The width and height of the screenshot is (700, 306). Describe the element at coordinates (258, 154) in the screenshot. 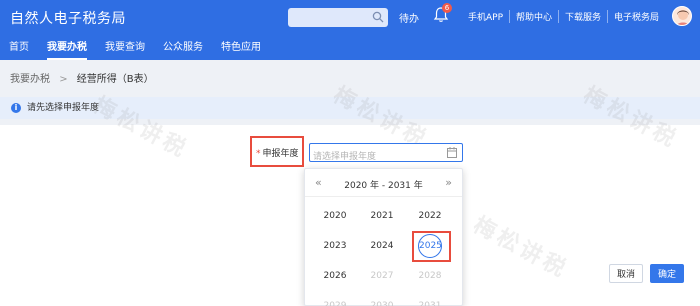

I see `required-mark: *` at that location.